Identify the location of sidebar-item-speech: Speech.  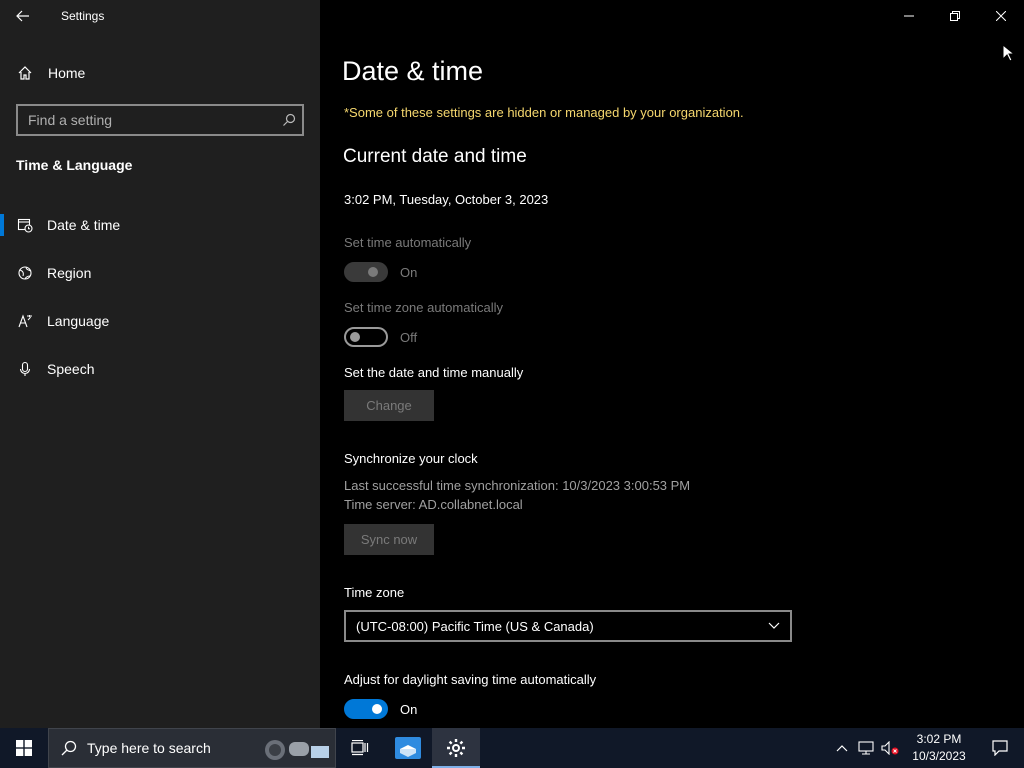
(160, 369).